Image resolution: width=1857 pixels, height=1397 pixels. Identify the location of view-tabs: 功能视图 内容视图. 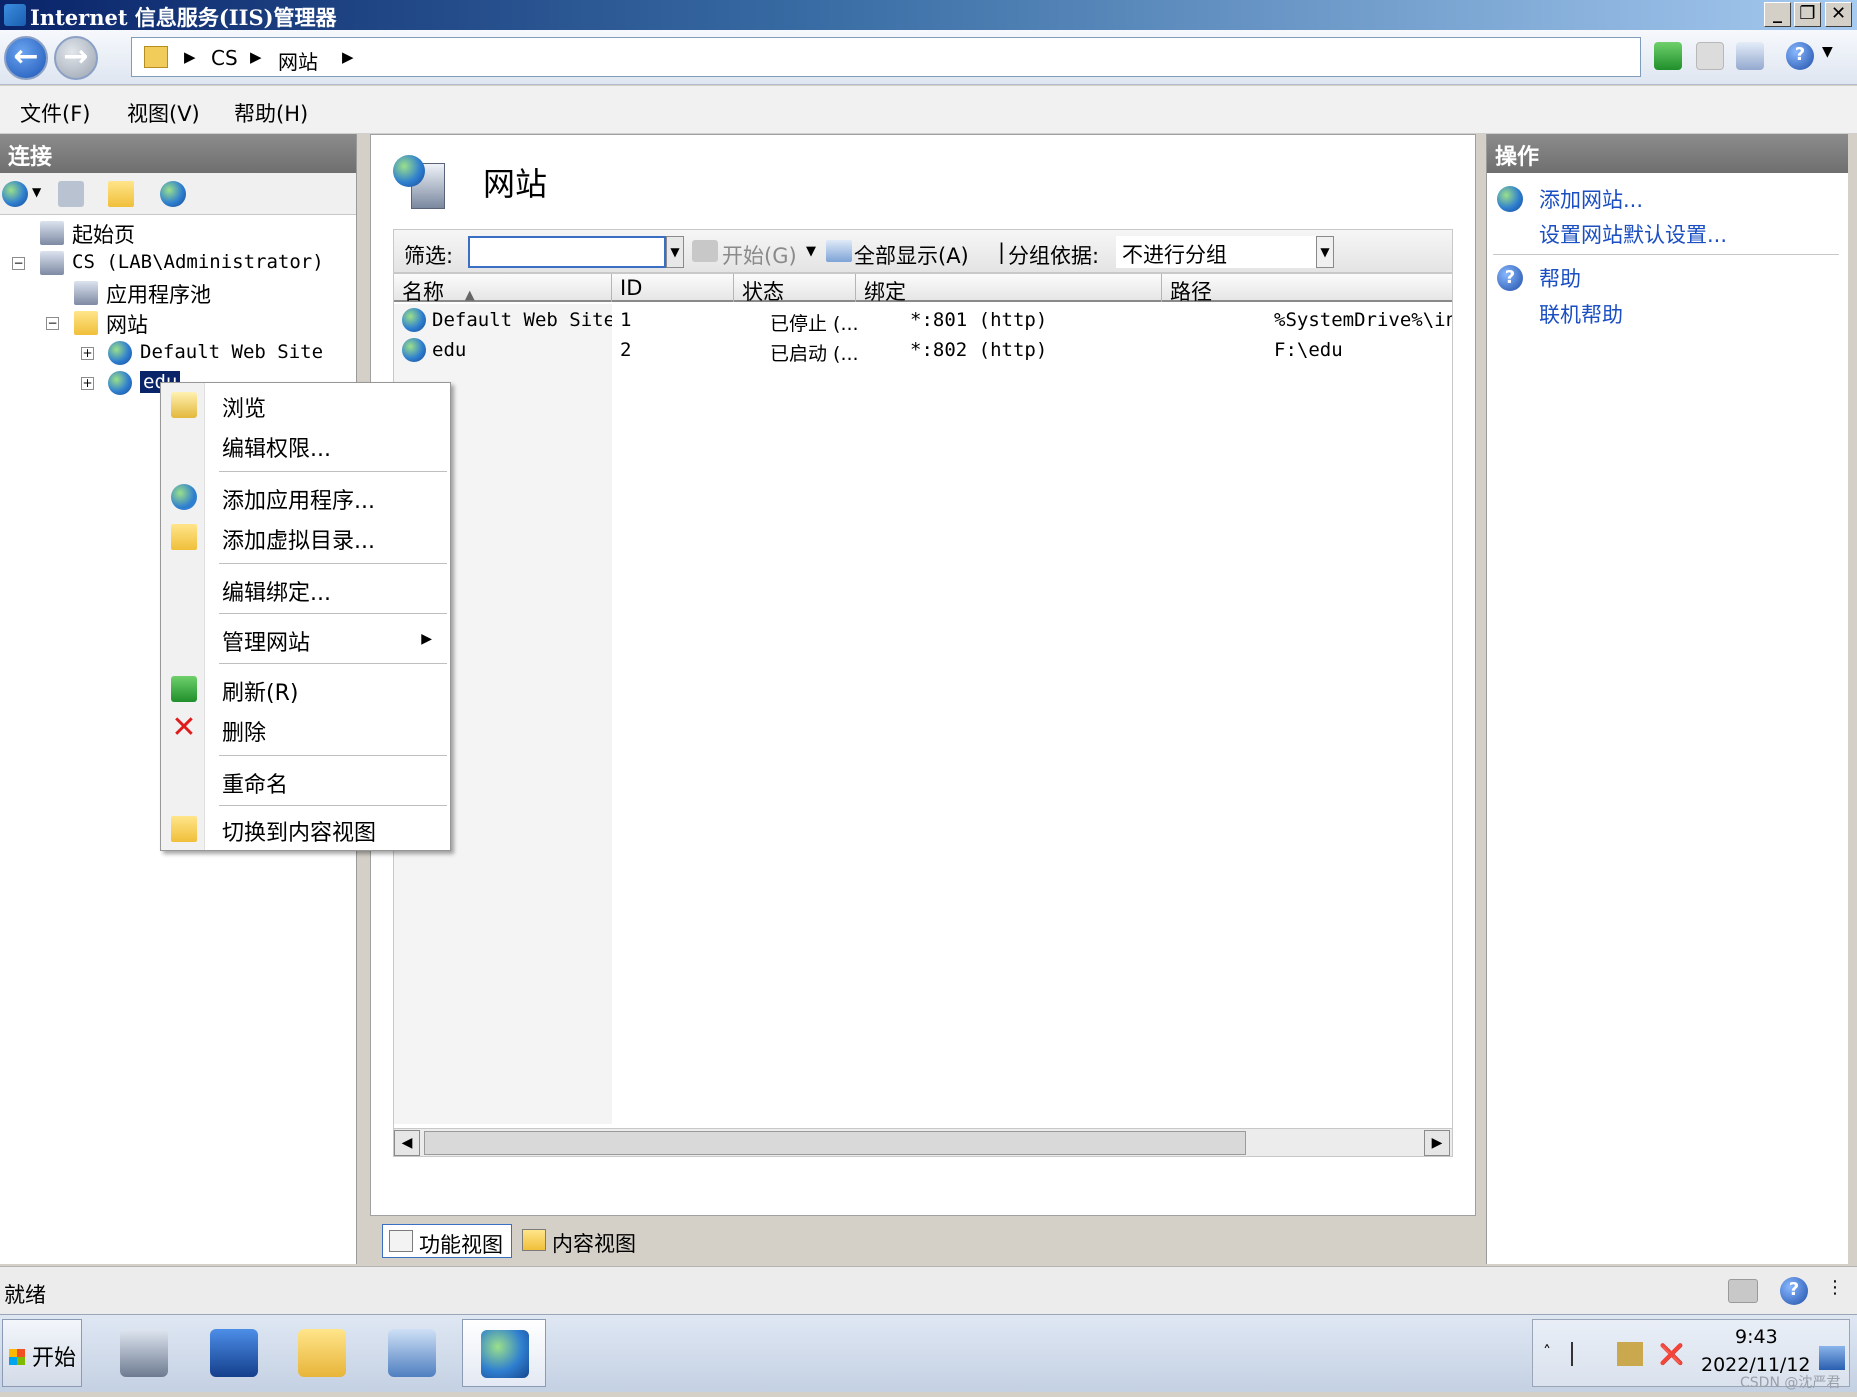
(923, 1242).